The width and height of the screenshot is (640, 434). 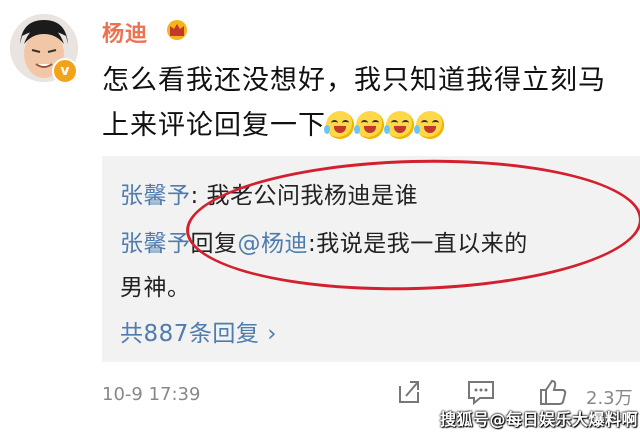 I want to click on watermark: 搜狐号@每日娱乐大爆料啊, so click(x=539, y=419).